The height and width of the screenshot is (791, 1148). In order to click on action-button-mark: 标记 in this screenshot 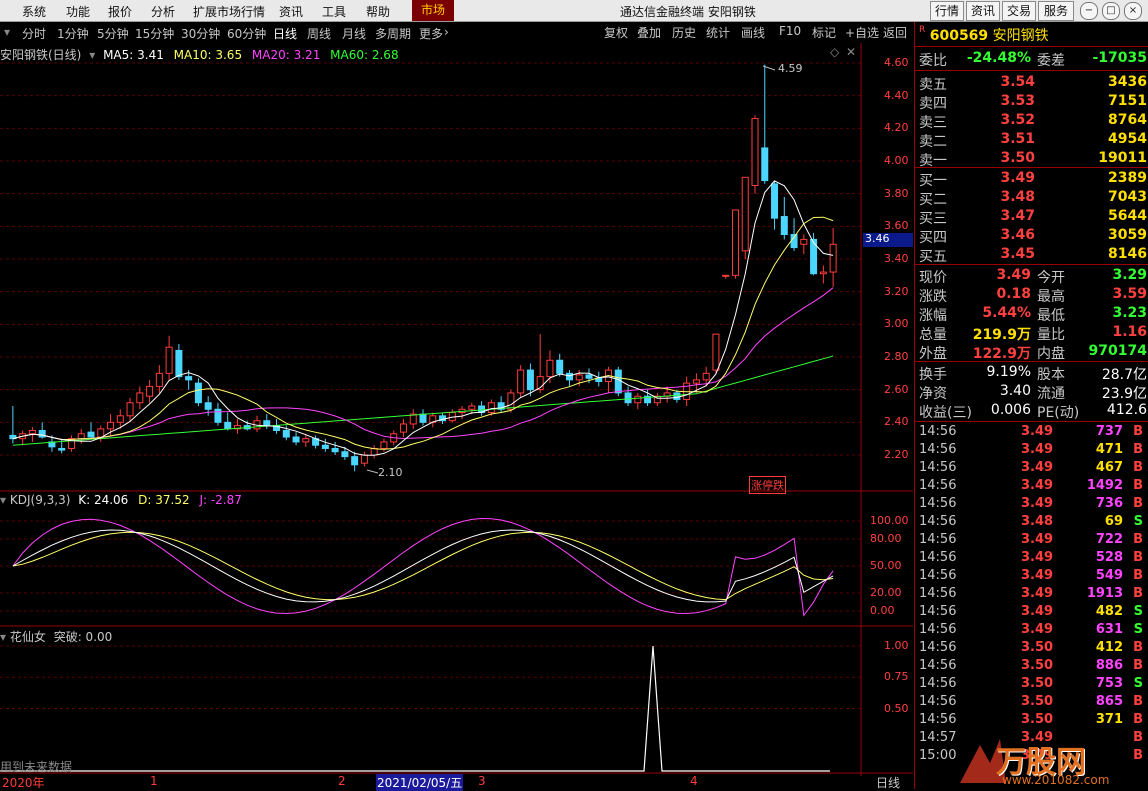, I will do `click(824, 32)`.